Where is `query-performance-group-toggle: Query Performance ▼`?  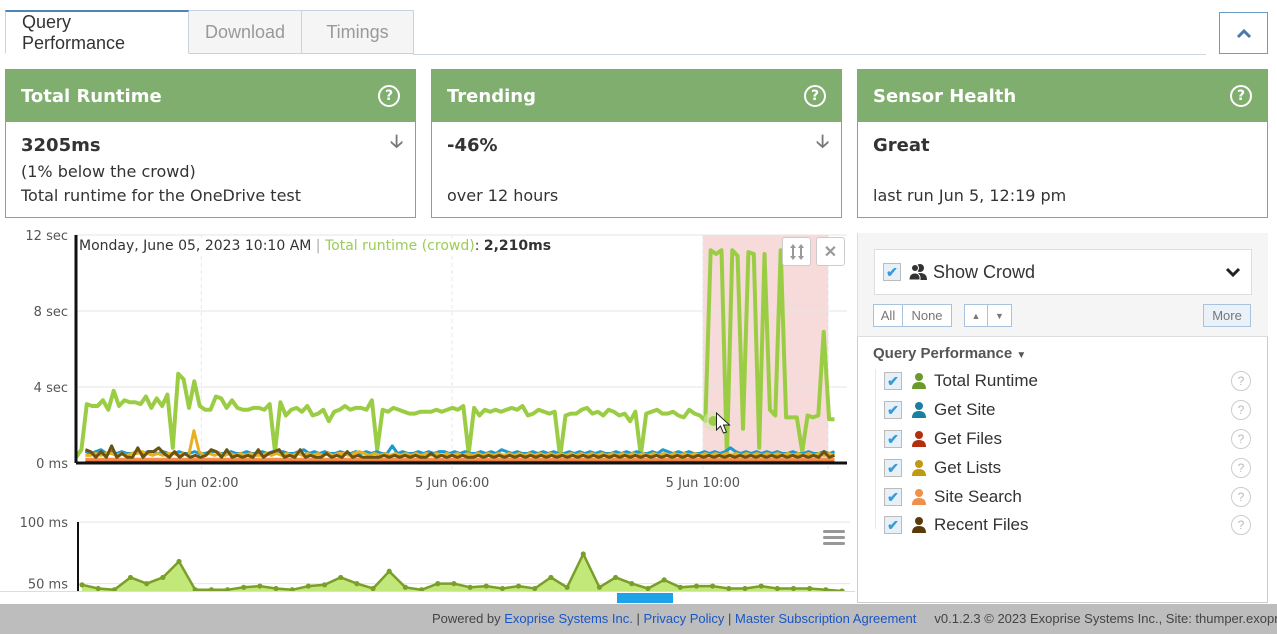 query-performance-group-toggle: Query Performance ▼ is located at coordinates (949, 353).